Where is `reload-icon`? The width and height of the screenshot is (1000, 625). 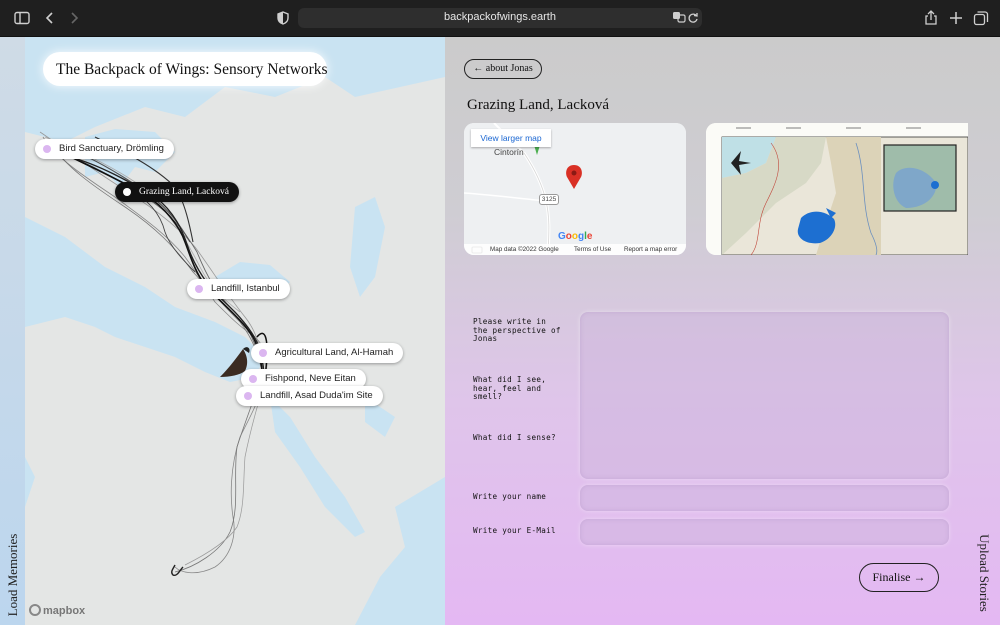
reload-icon is located at coordinates (693, 17).